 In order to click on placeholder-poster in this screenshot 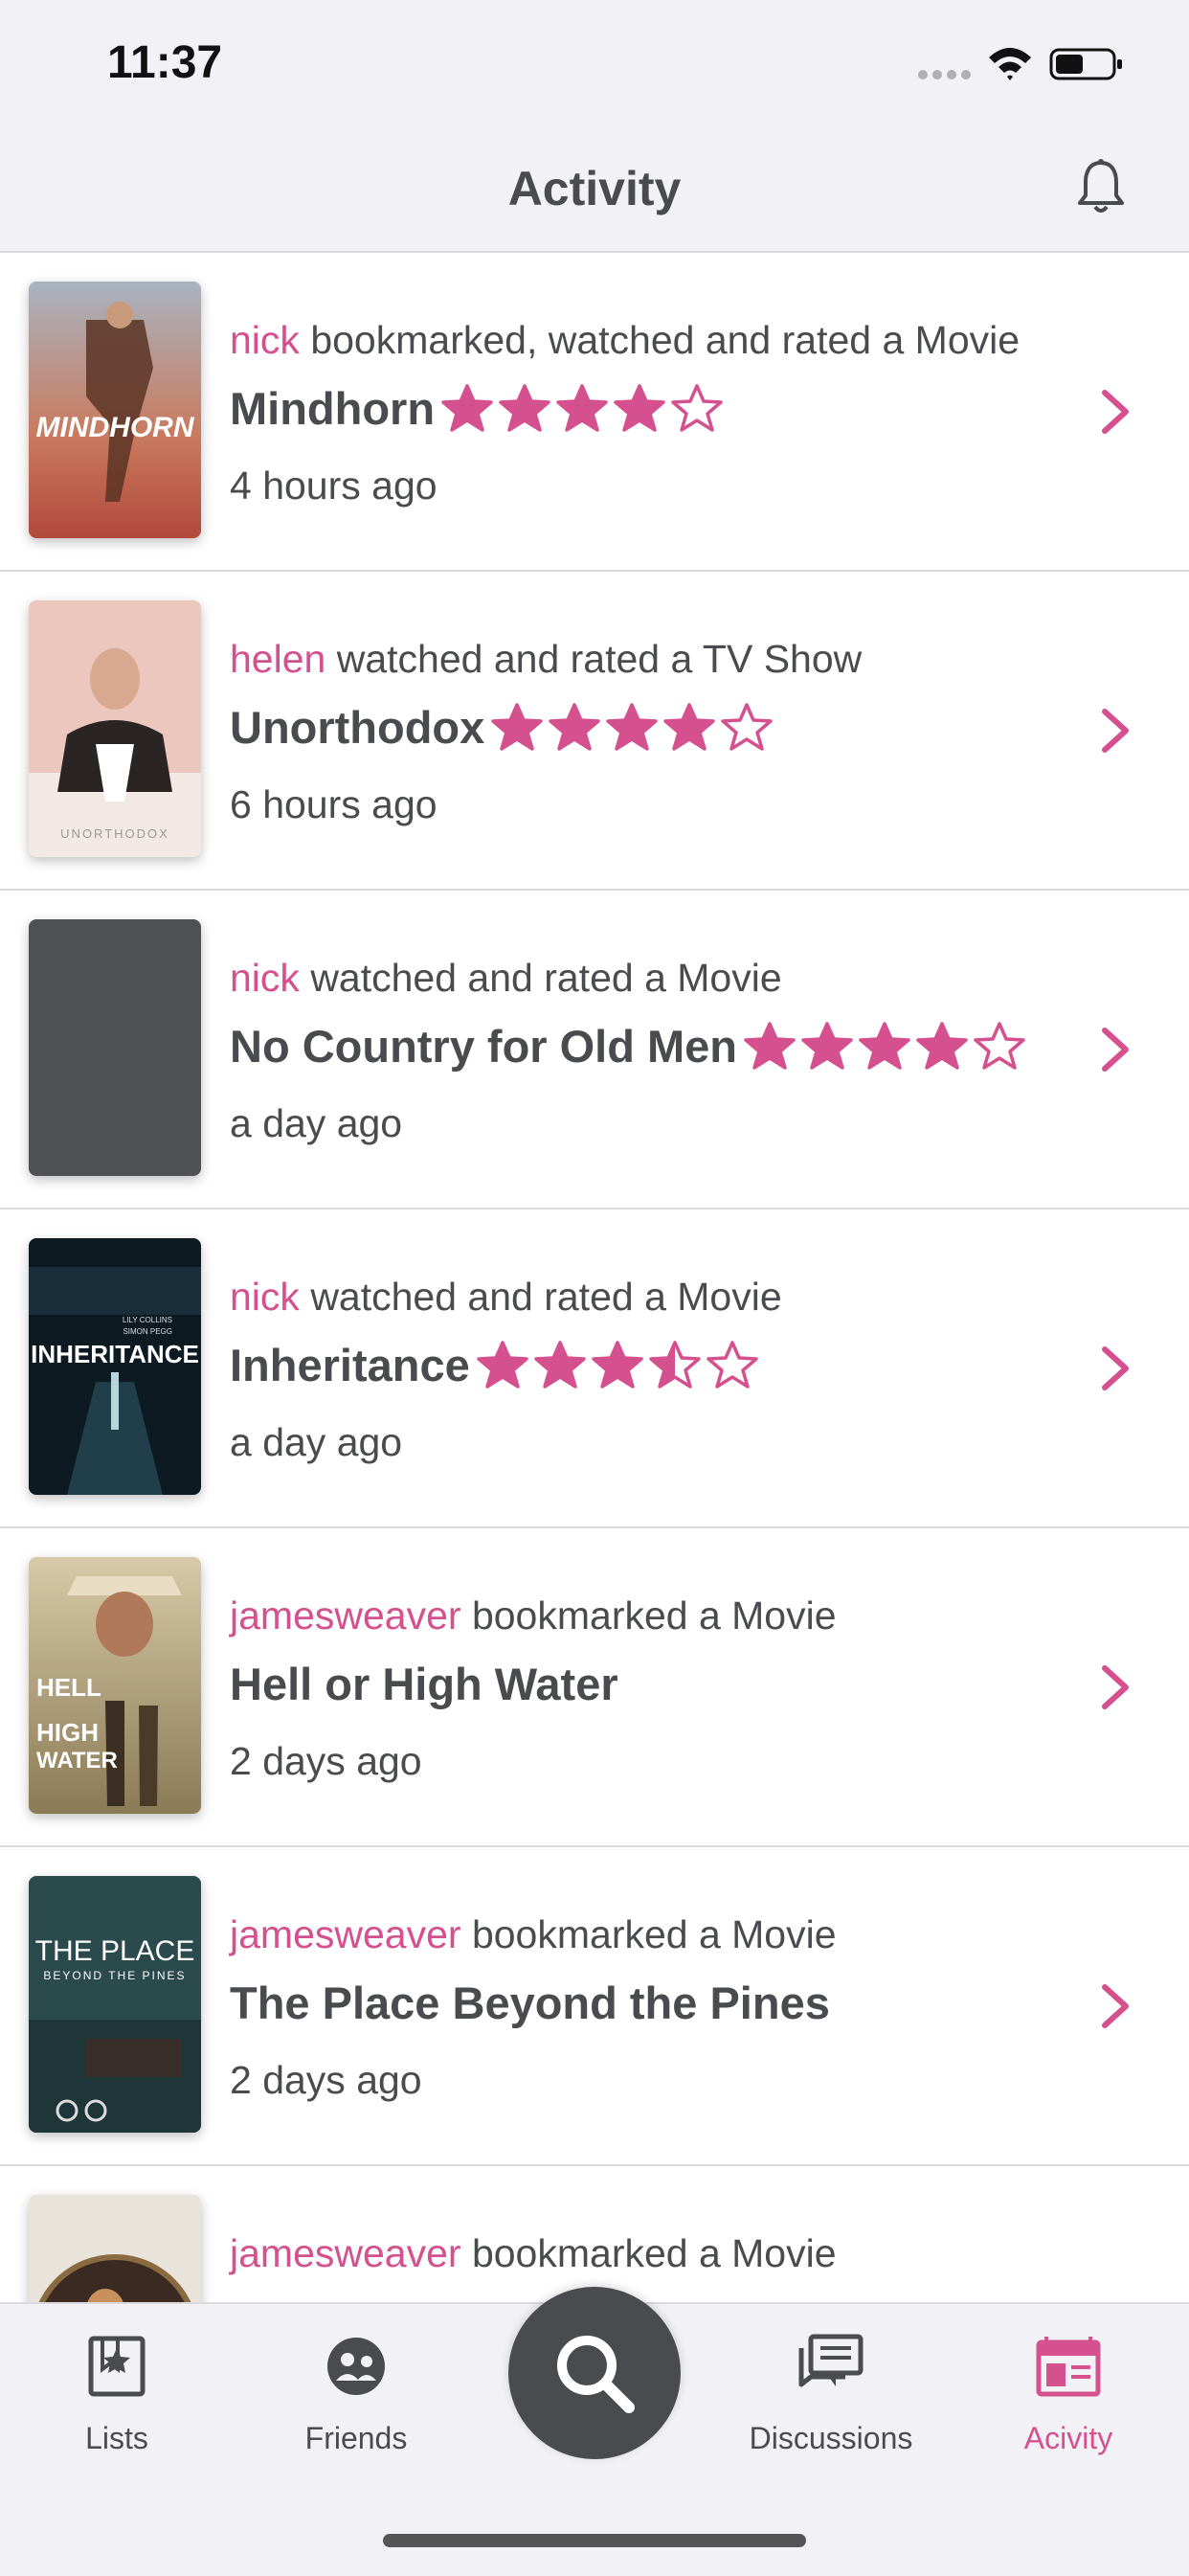, I will do `click(115, 1047)`.